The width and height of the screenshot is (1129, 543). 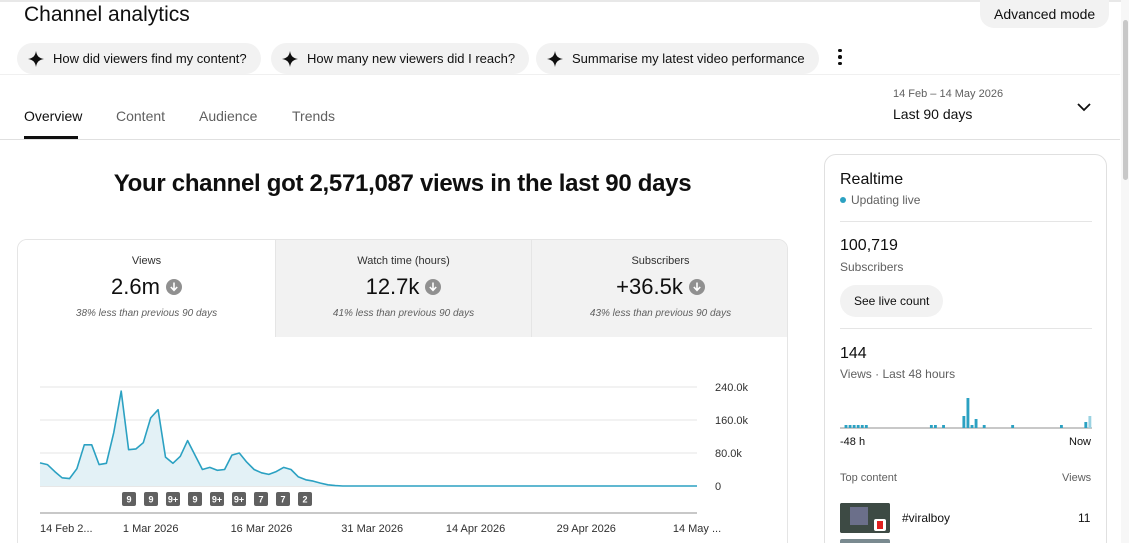 What do you see at coordinates (843, 200) in the screenshot?
I see `live-dot-icon` at bounding box center [843, 200].